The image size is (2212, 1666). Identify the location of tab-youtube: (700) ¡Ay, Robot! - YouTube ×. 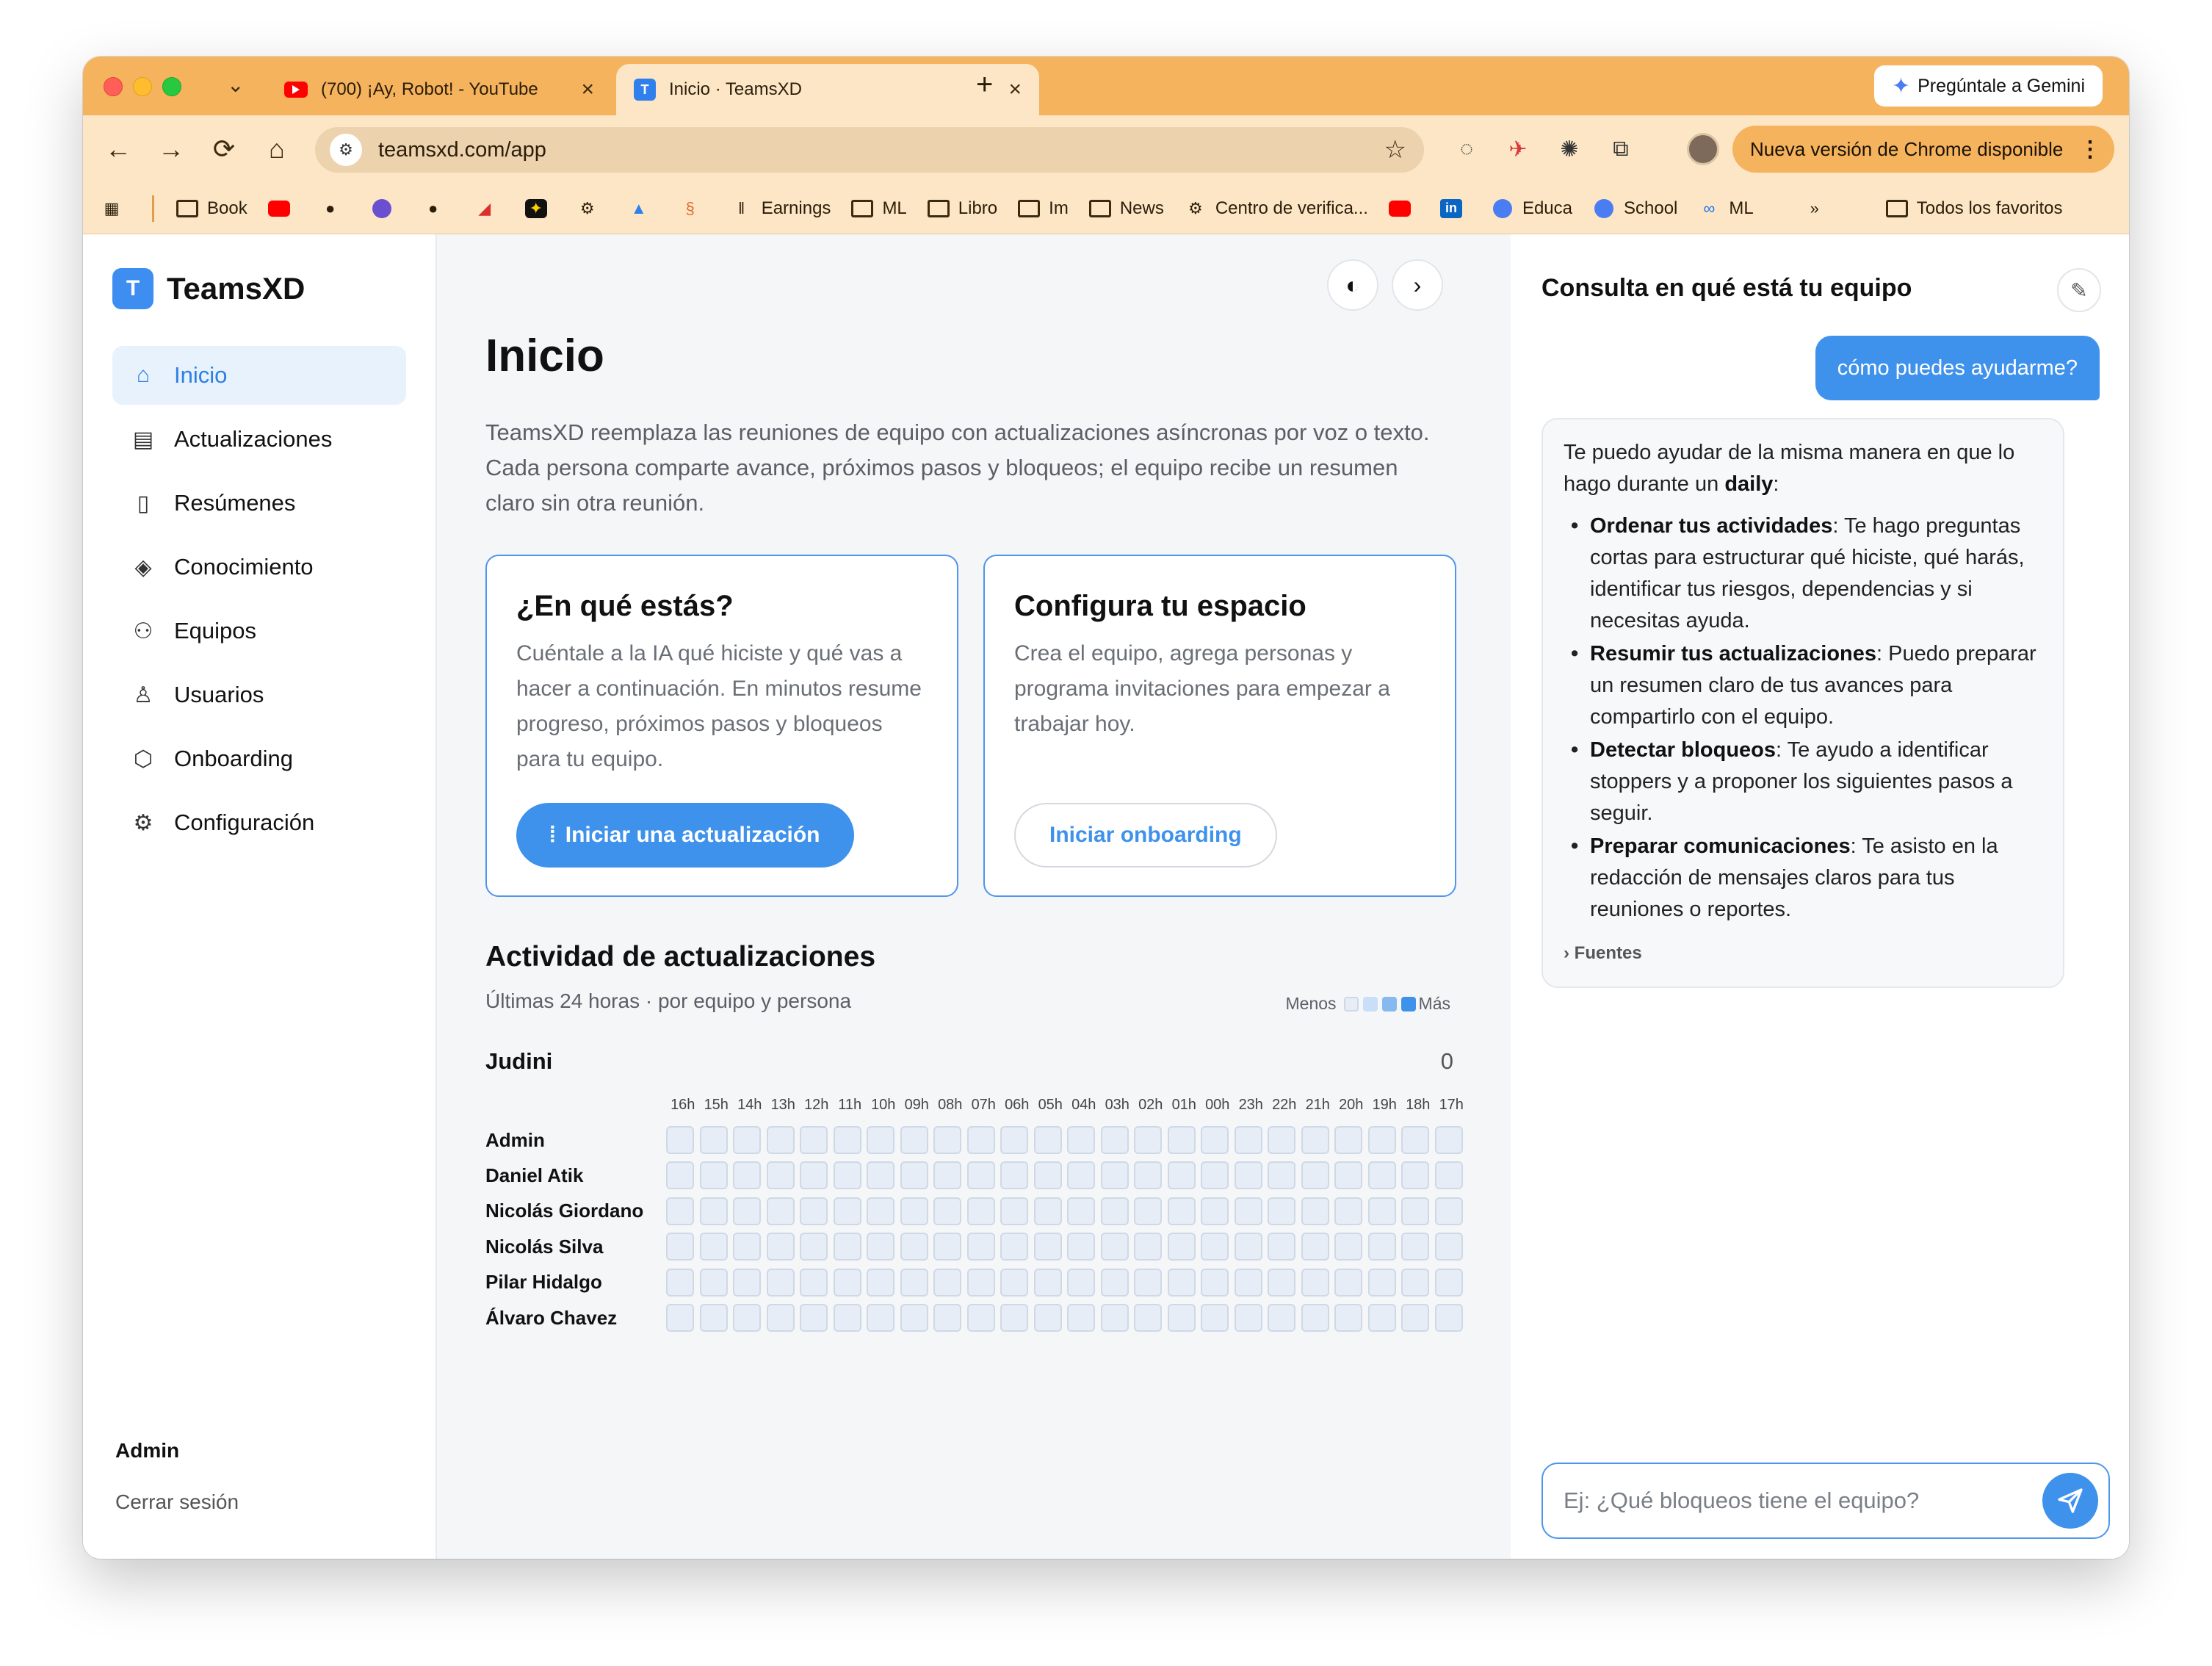
(439, 90).